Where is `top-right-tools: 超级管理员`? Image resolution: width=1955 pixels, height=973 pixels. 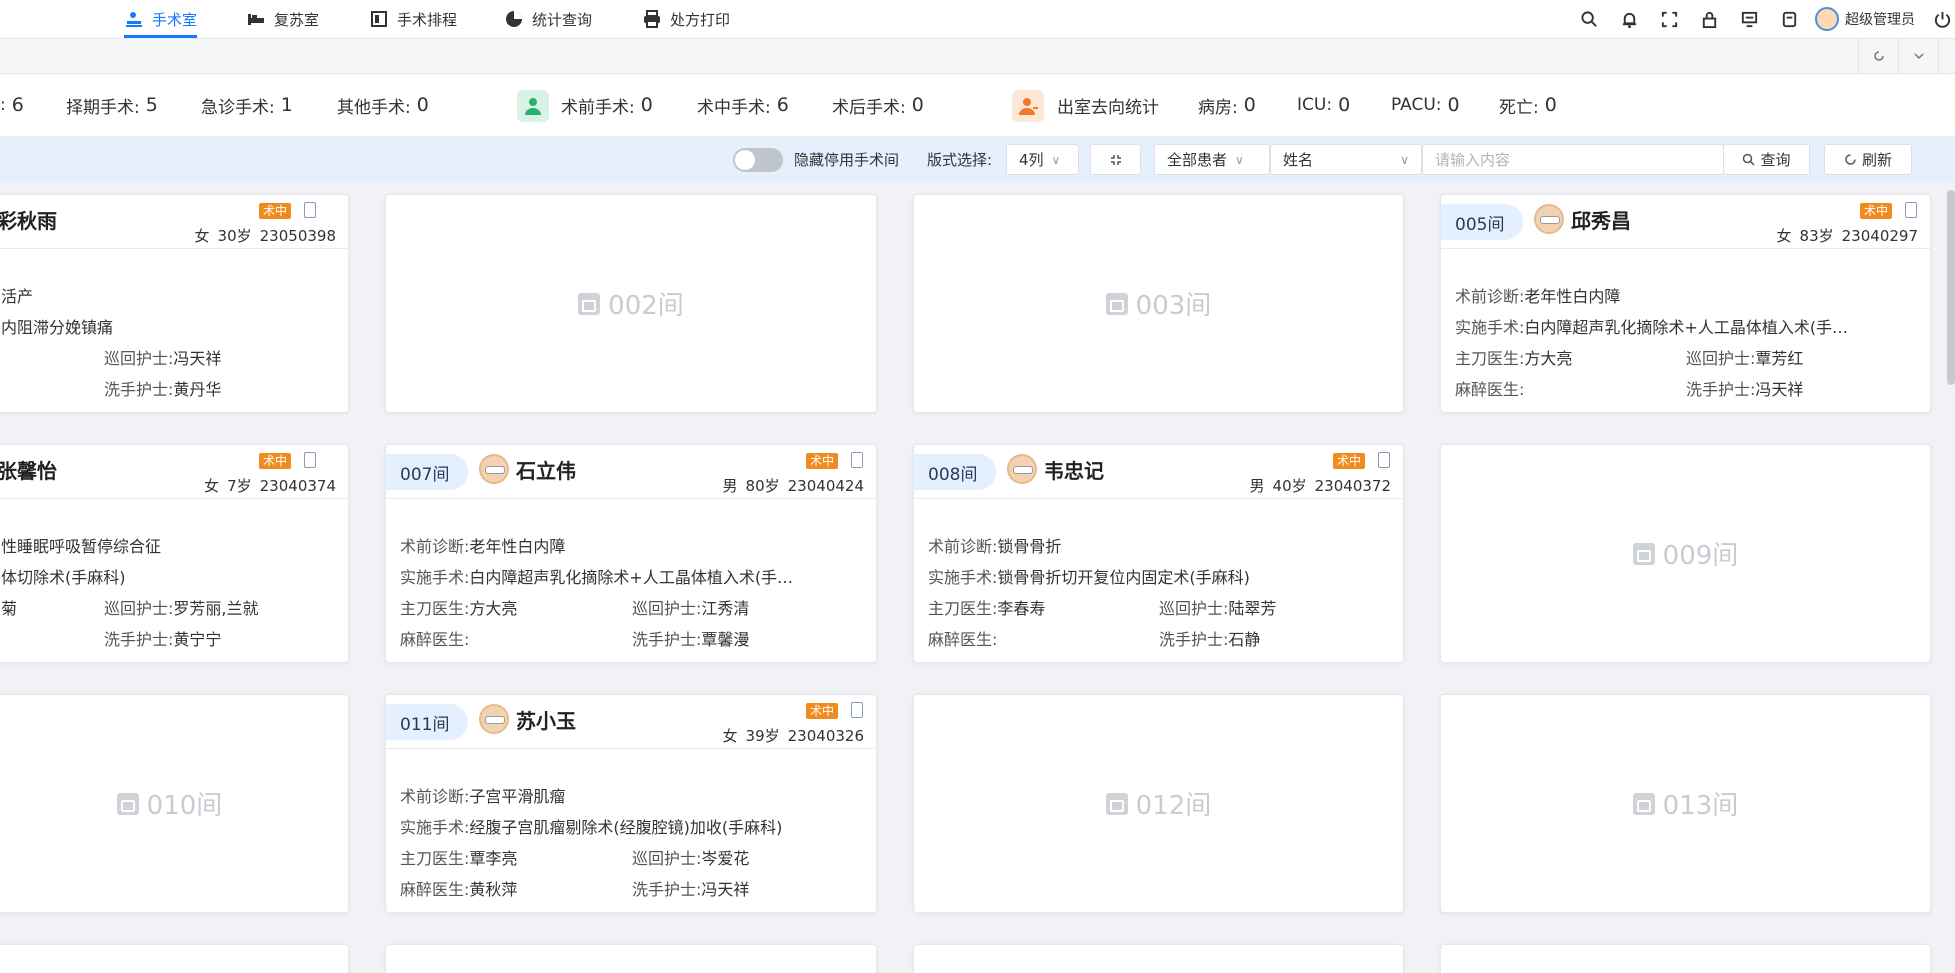 top-right-tools: 超级管理员 is located at coordinates (1762, 19).